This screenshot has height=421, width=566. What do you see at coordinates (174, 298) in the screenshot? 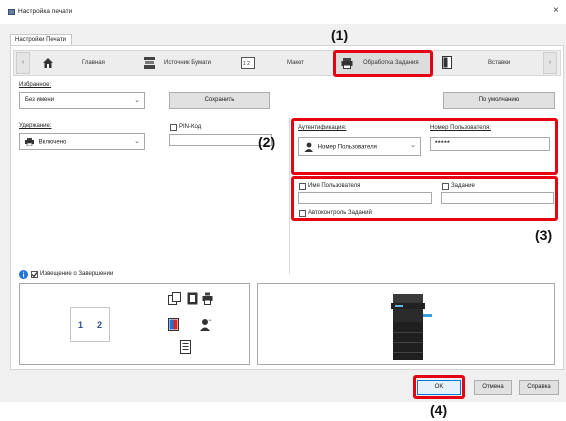
I see `copy-pages-icon` at bounding box center [174, 298].